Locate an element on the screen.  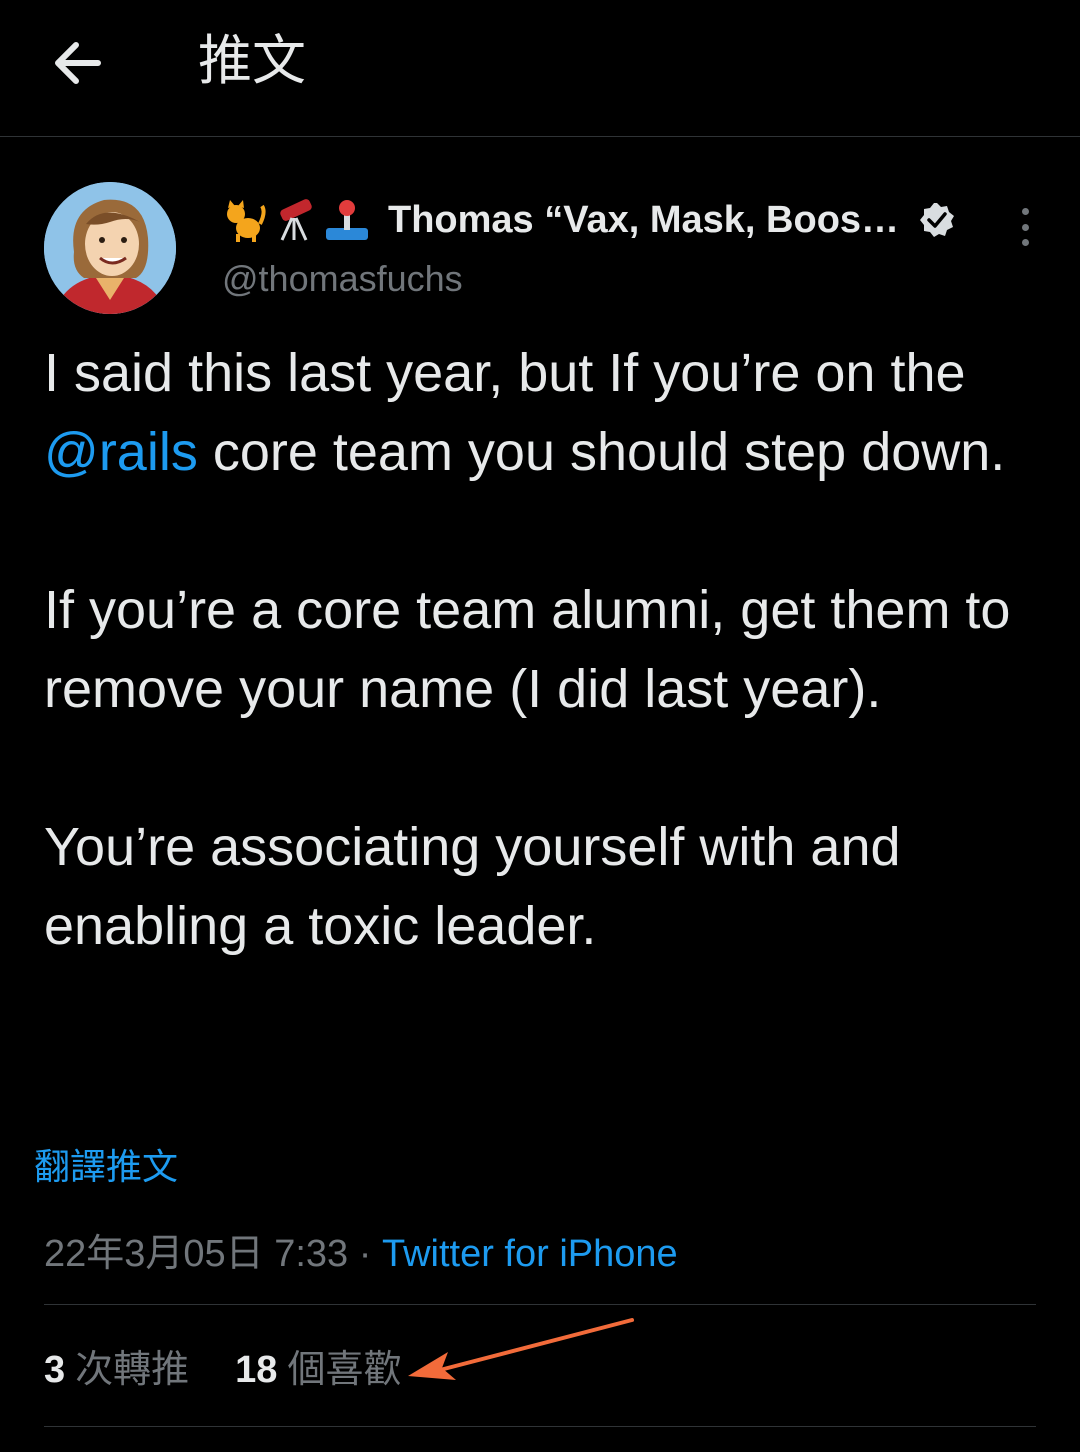
tweet-meta: 22年3月05日 7:33 · Twitter for iPhone is located at coordinates (361, 1249).